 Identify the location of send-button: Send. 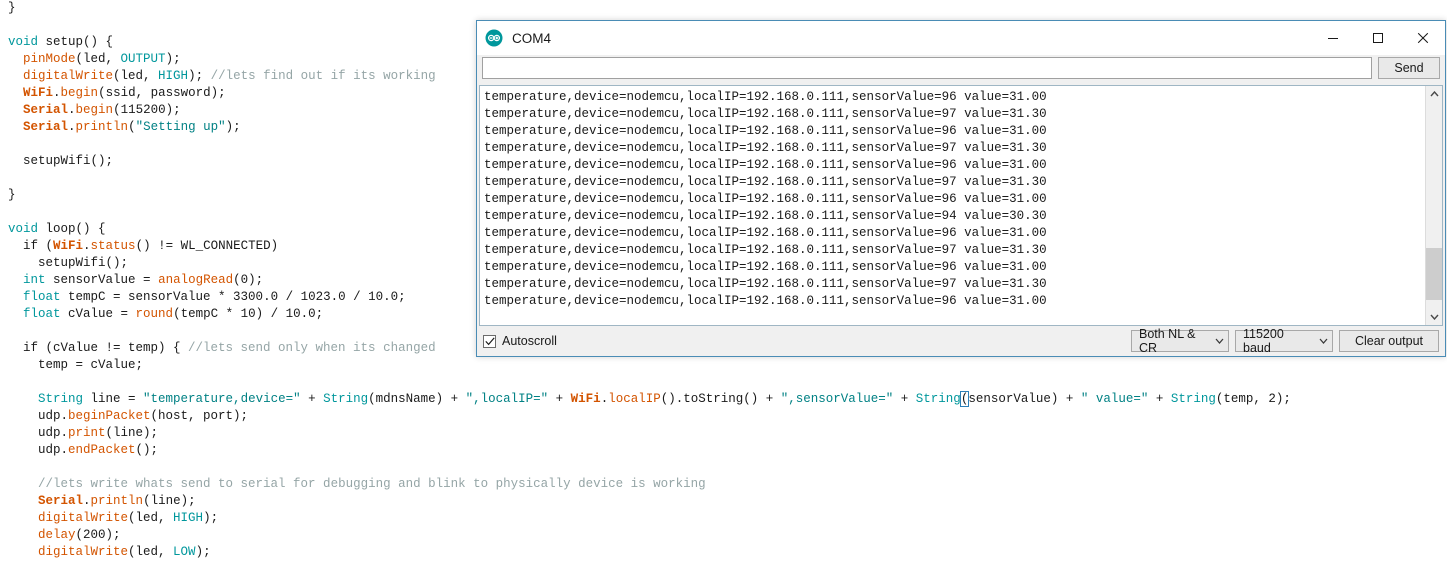
(1409, 68).